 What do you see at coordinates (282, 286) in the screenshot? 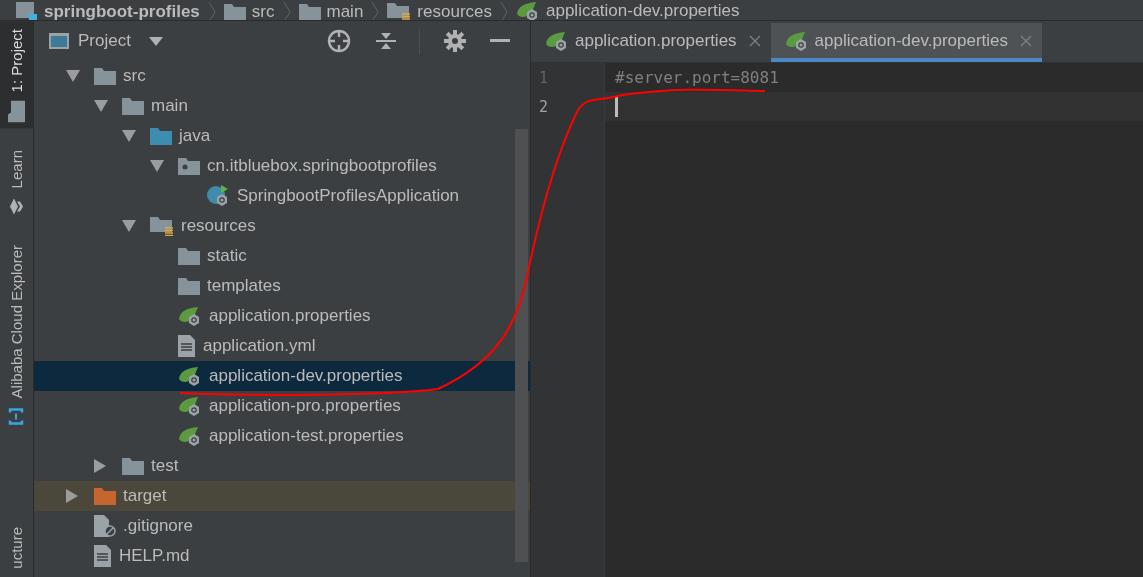
I see `tree-item: templates` at bounding box center [282, 286].